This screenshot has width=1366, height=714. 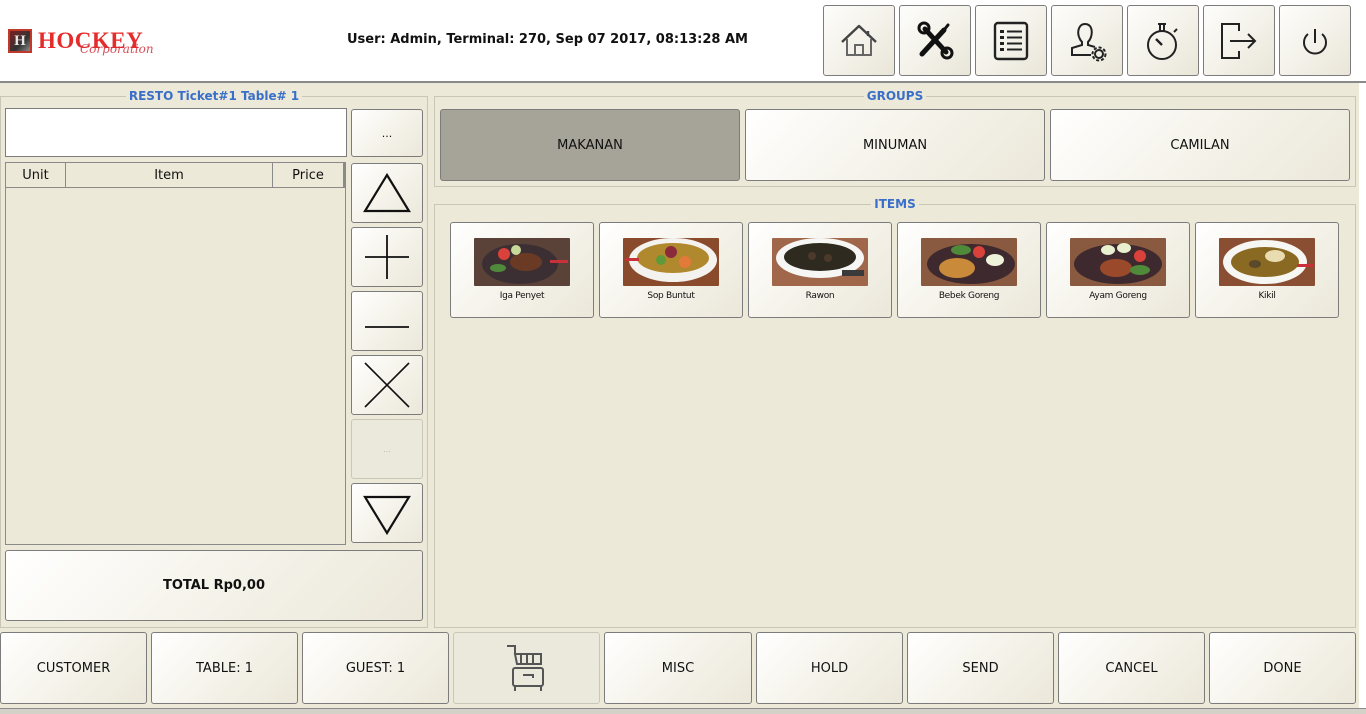 What do you see at coordinates (980, 668) in the screenshot?
I see `send-button: SEND` at bounding box center [980, 668].